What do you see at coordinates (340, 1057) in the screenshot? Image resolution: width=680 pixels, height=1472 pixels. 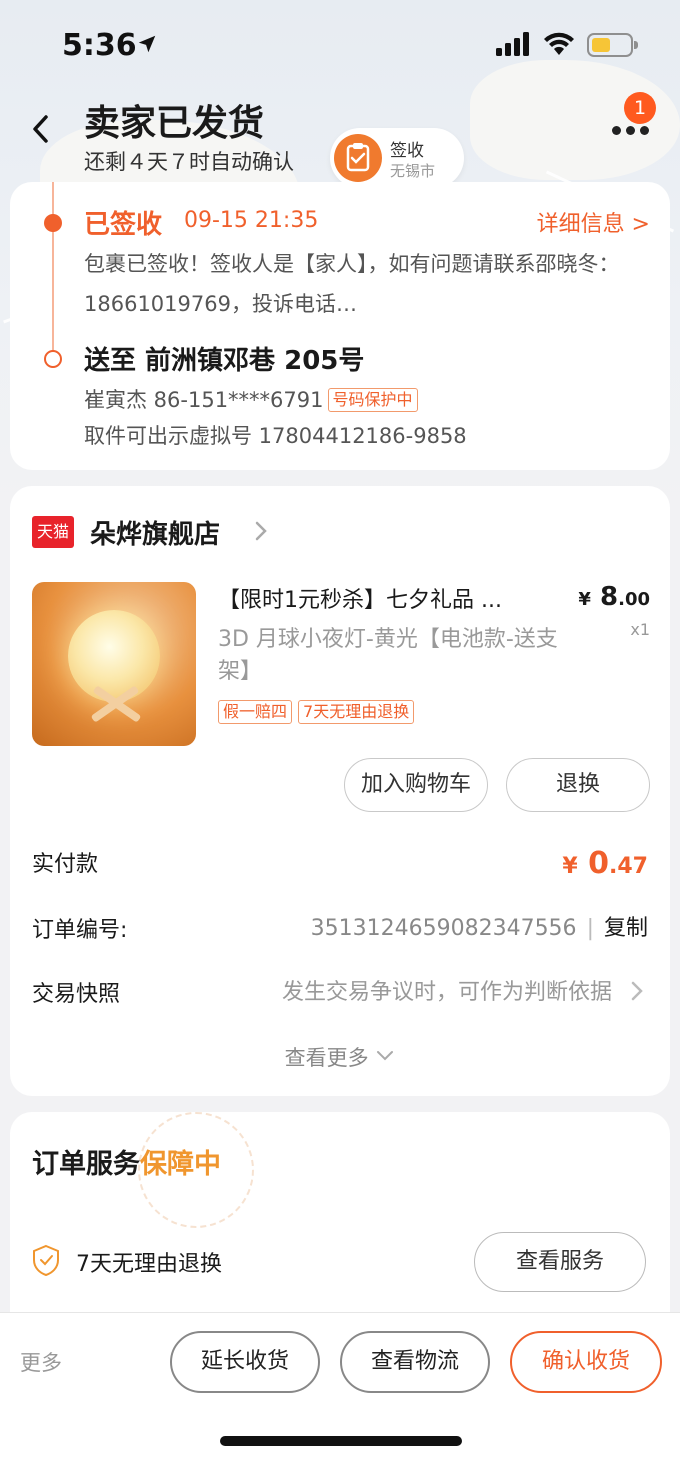 I see `see-more-toggle: 查看更多` at bounding box center [340, 1057].